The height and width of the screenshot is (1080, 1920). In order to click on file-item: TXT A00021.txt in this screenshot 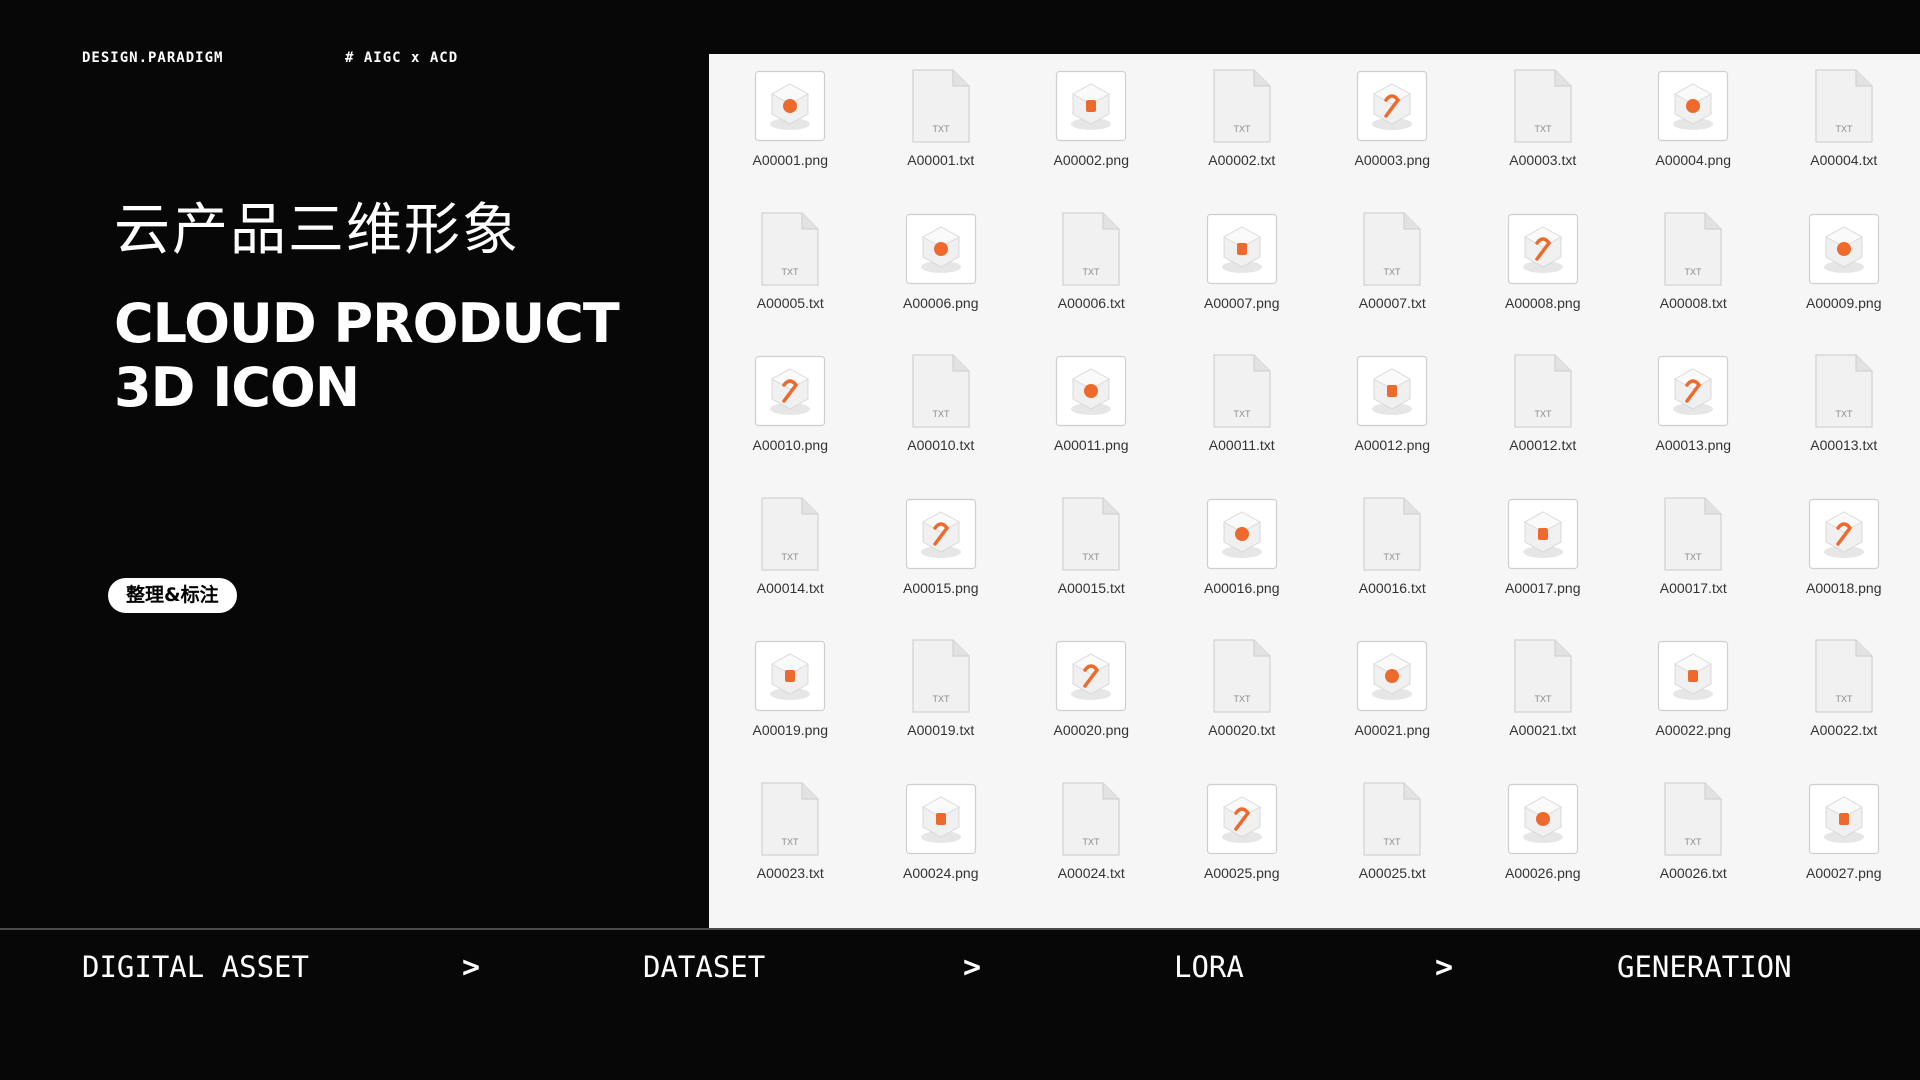, I will do `click(1543, 707)`.